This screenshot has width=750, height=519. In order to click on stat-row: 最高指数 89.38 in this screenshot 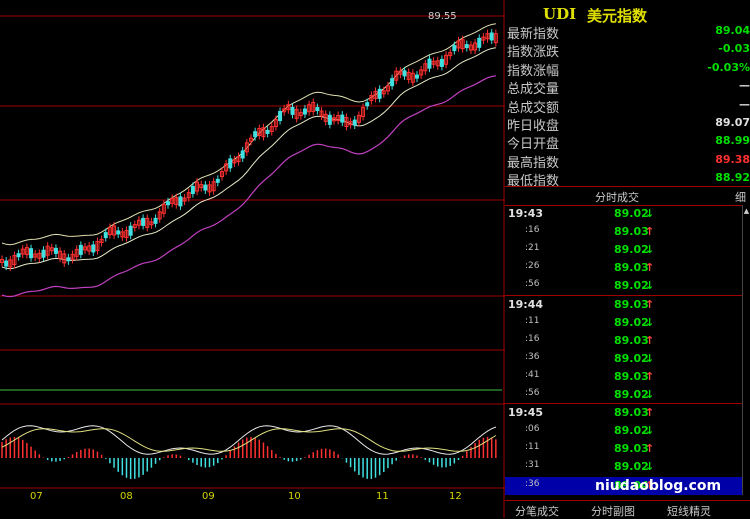, I will do `click(627, 161)`.